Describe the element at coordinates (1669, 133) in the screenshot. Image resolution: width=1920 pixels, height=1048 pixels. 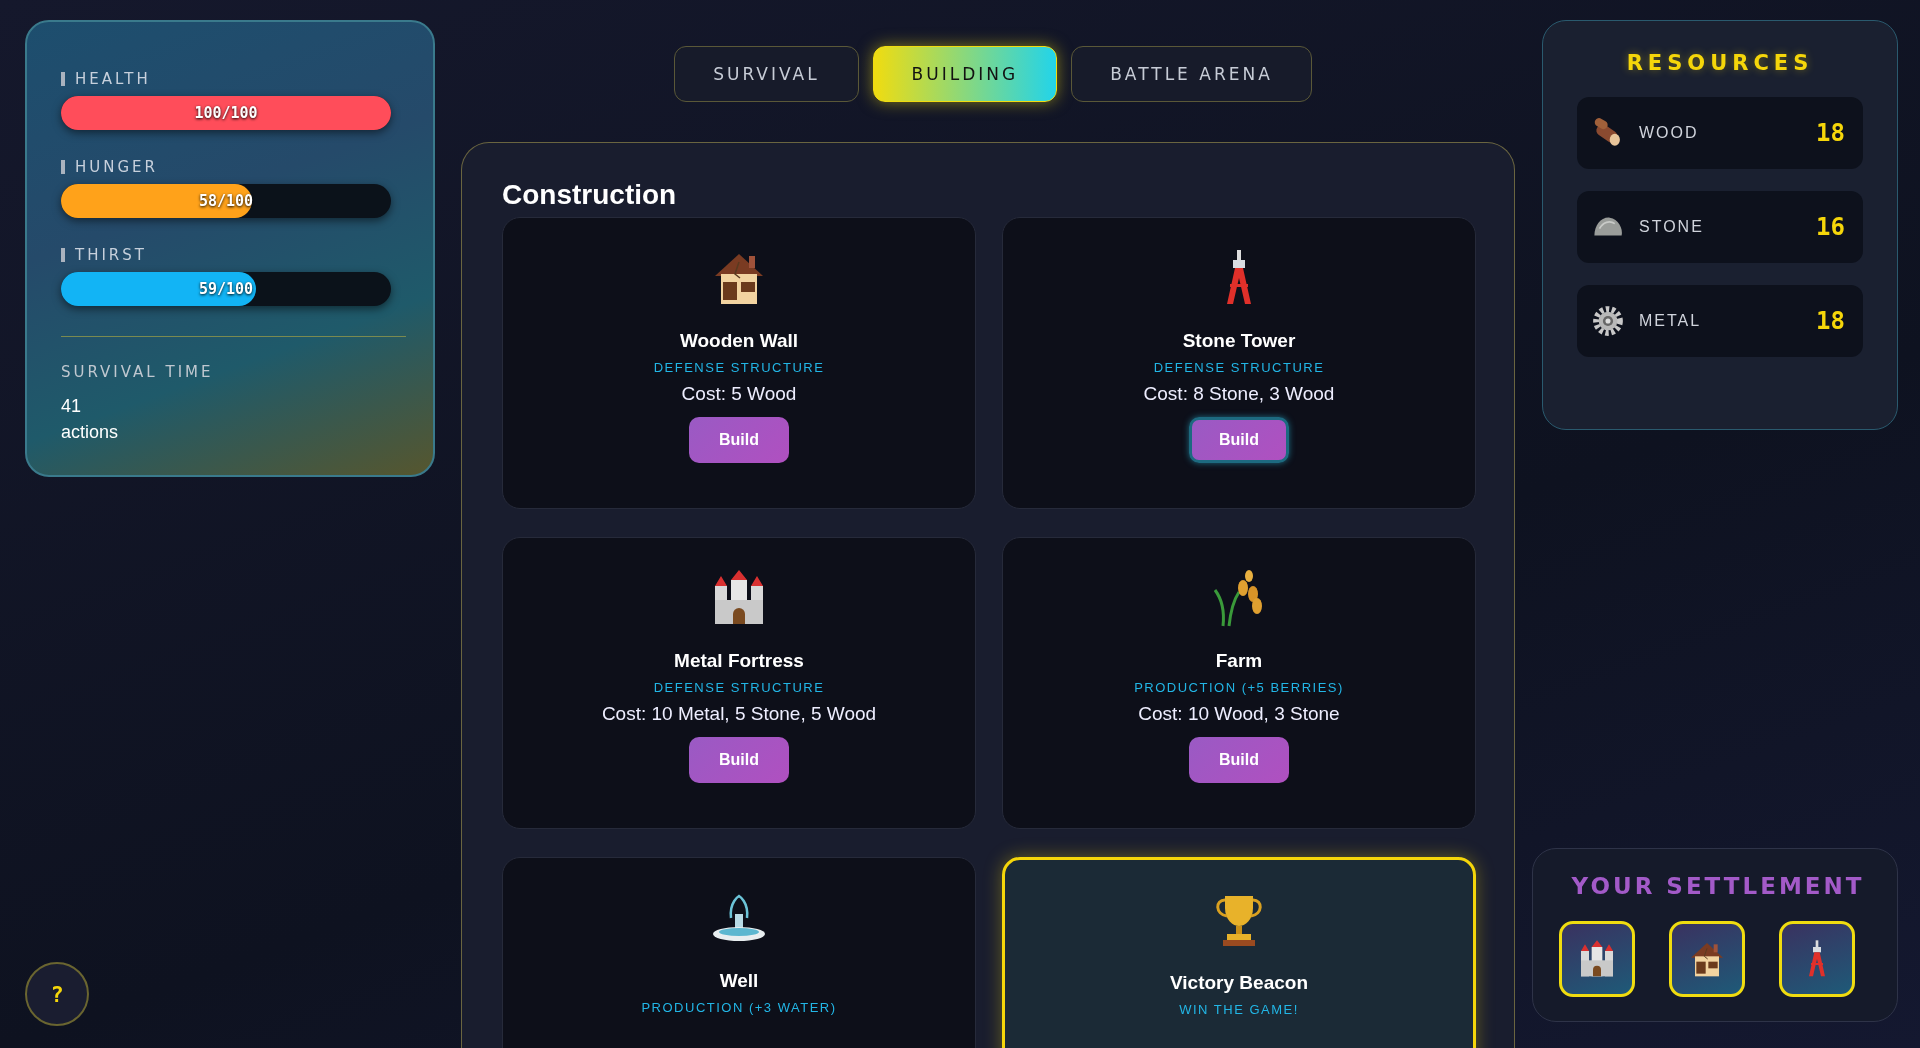
I see `resource-name: WOOD` at that location.